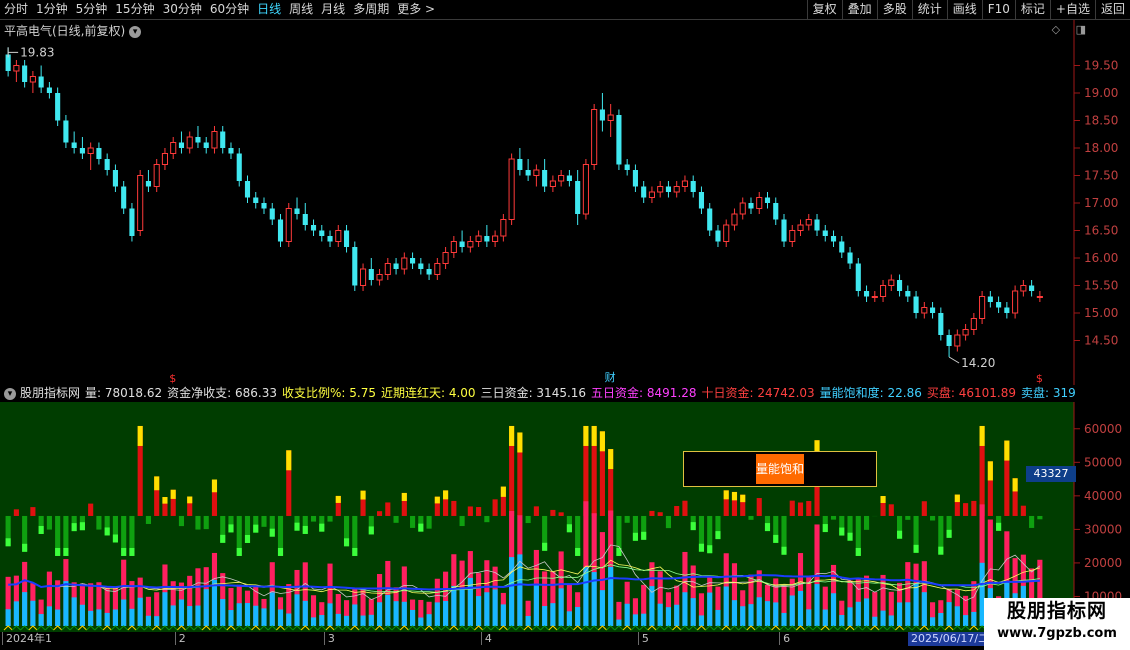  What do you see at coordinates (1057, 624) in the screenshot?
I see `watermark-logo: 股朋指标网 www.7gpzb.com` at bounding box center [1057, 624].